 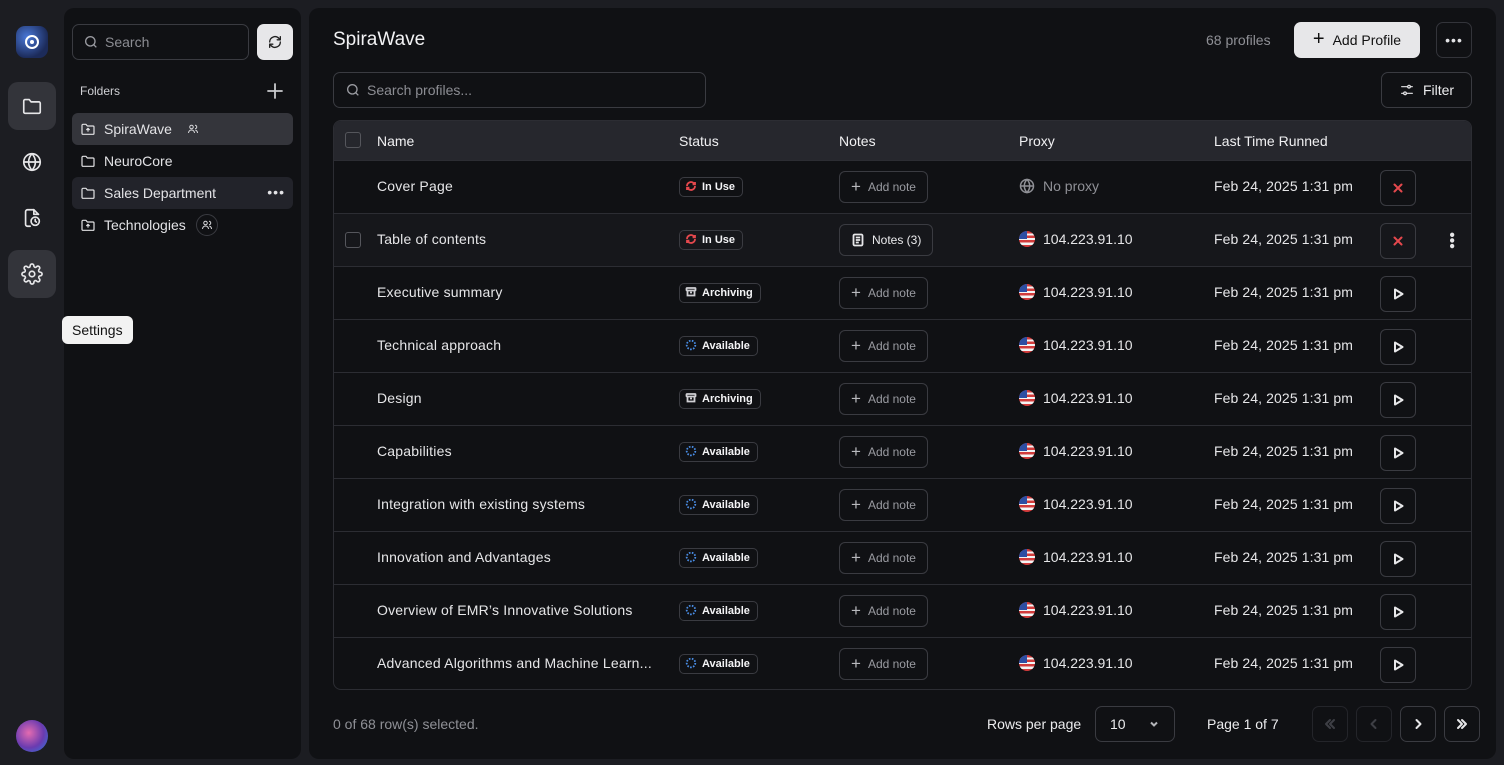 What do you see at coordinates (1330, 724) in the screenshot?
I see `first-page-button` at bounding box center [1330, 724].